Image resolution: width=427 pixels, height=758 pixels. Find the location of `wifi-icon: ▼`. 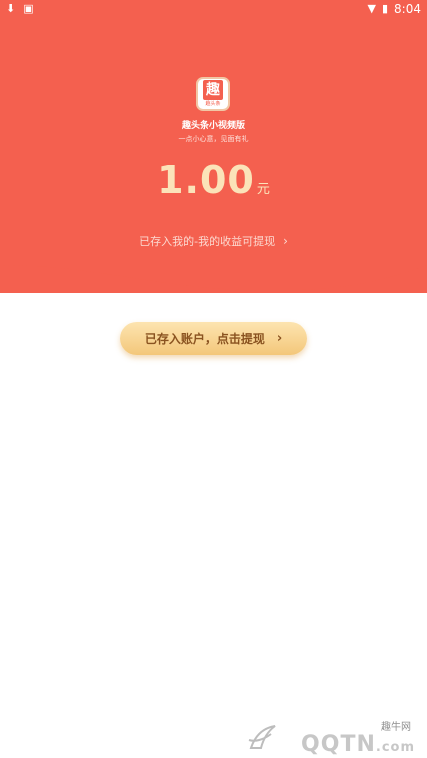

wifi-icon: ▼ is located at coordinates (371, 8).